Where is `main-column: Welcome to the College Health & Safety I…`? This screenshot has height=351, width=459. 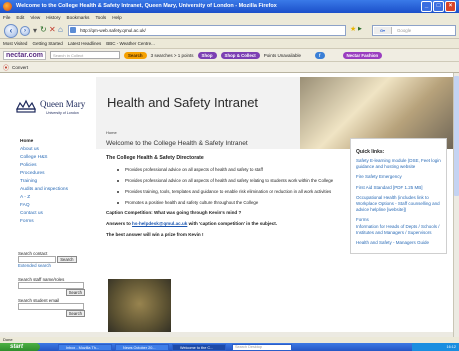 main-column: Welcome to the College Health & Safety I… is located at coordinates (220, 187).